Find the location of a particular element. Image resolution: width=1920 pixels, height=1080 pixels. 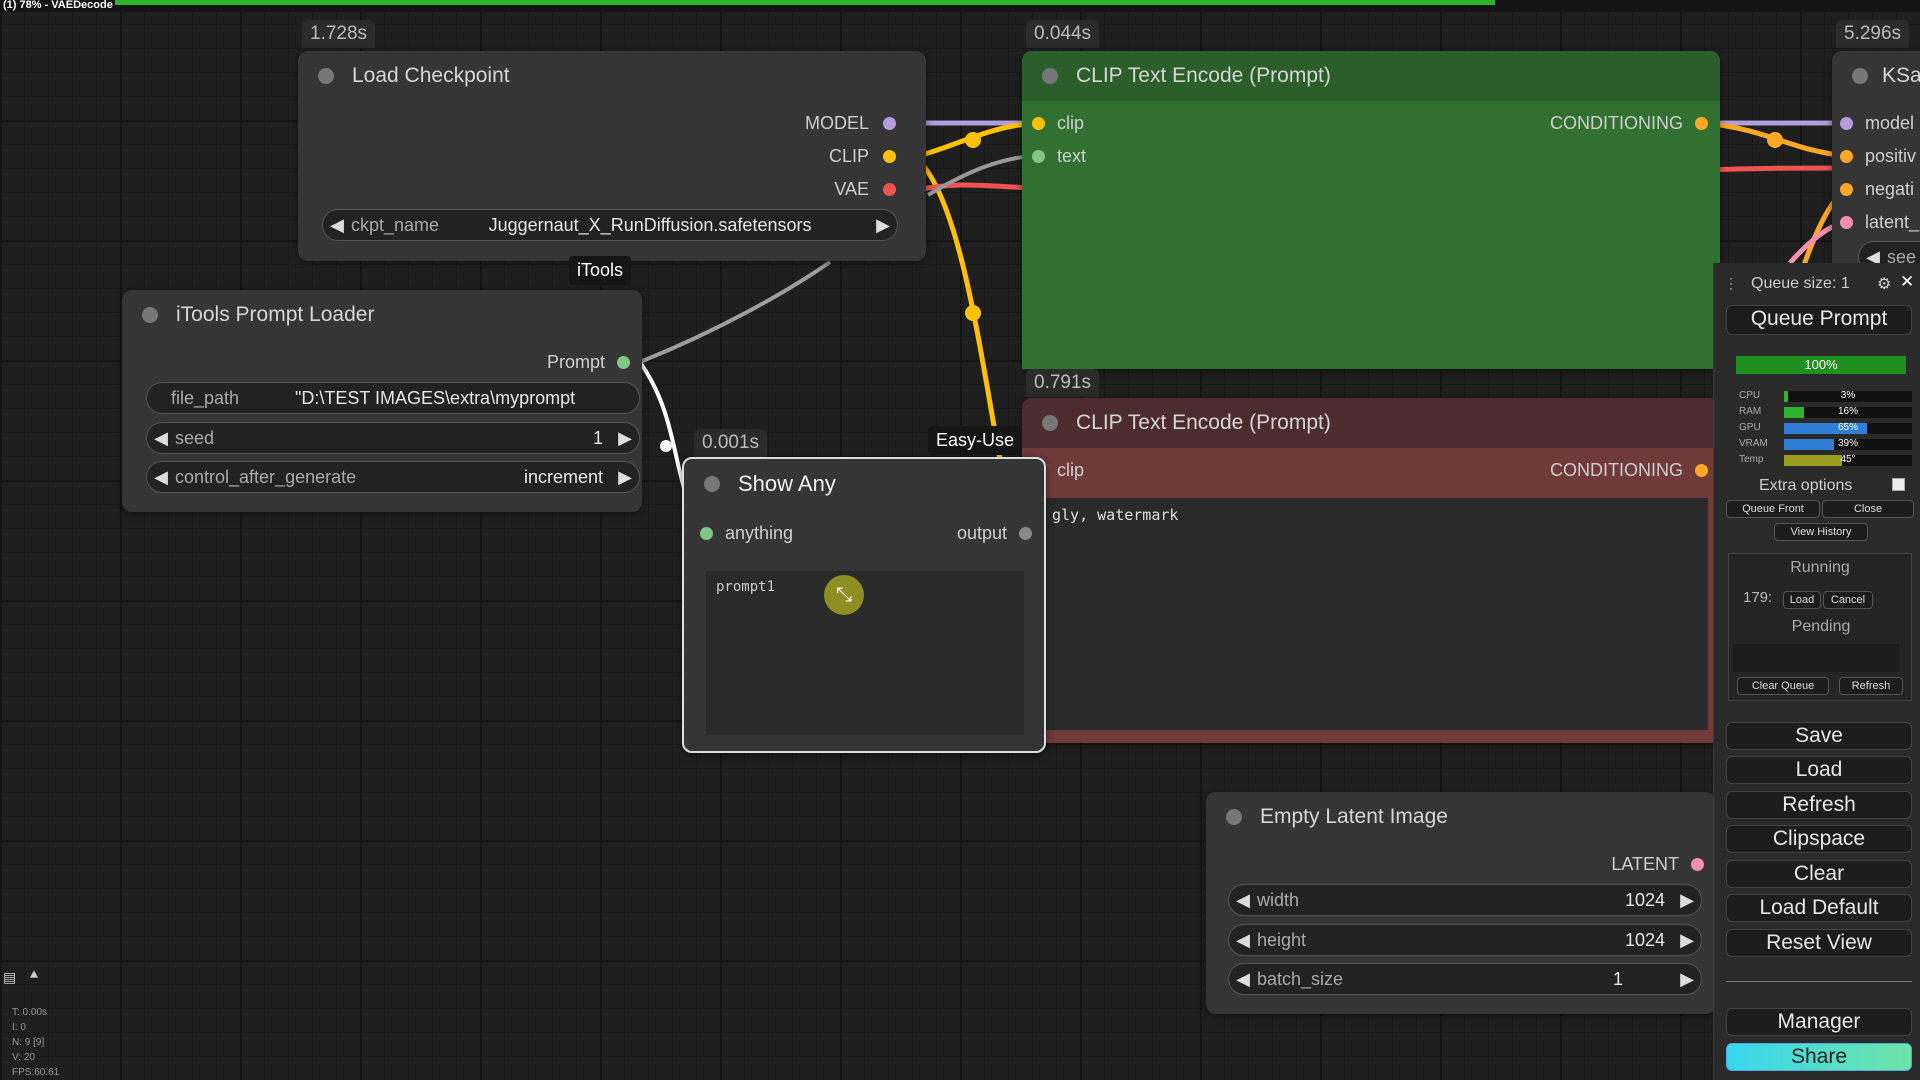

clear-queue-button: Clear Queue is located at coordinates (1783, 686).